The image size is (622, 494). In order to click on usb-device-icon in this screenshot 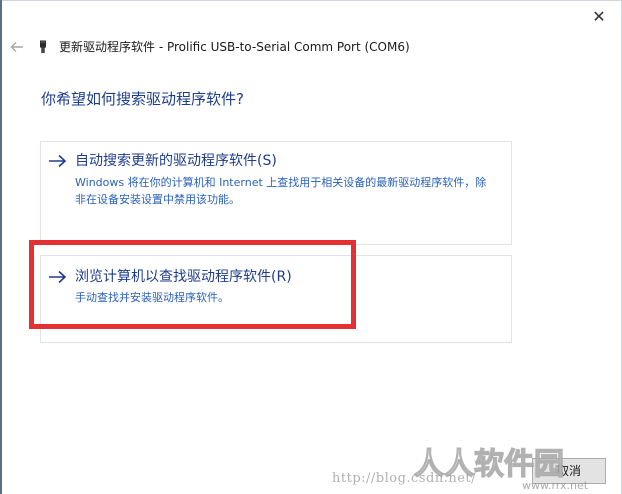, I will do `click(43, 46)`.